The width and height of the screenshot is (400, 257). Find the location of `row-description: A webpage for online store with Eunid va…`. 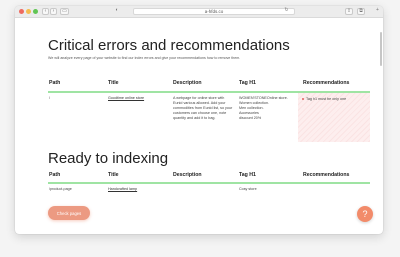

row-description: A webpage for online store with Eunid va… is located at coordinates (203, 108).